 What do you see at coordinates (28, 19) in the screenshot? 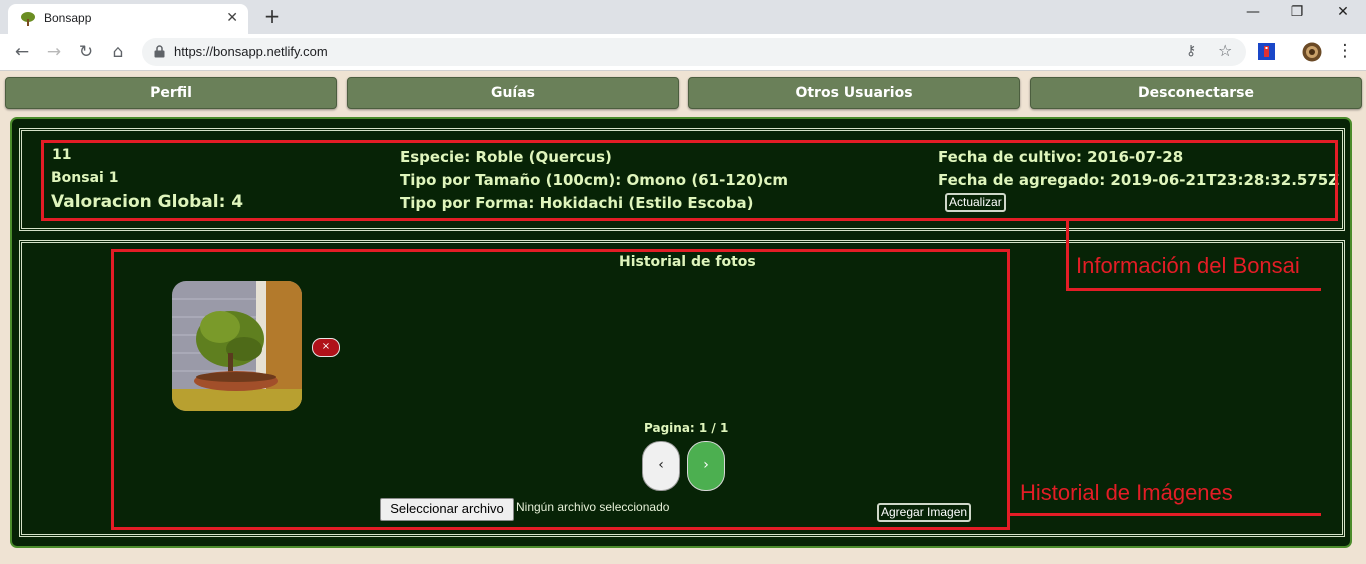
I see `tree-icon` at bounding box center [28, 19].